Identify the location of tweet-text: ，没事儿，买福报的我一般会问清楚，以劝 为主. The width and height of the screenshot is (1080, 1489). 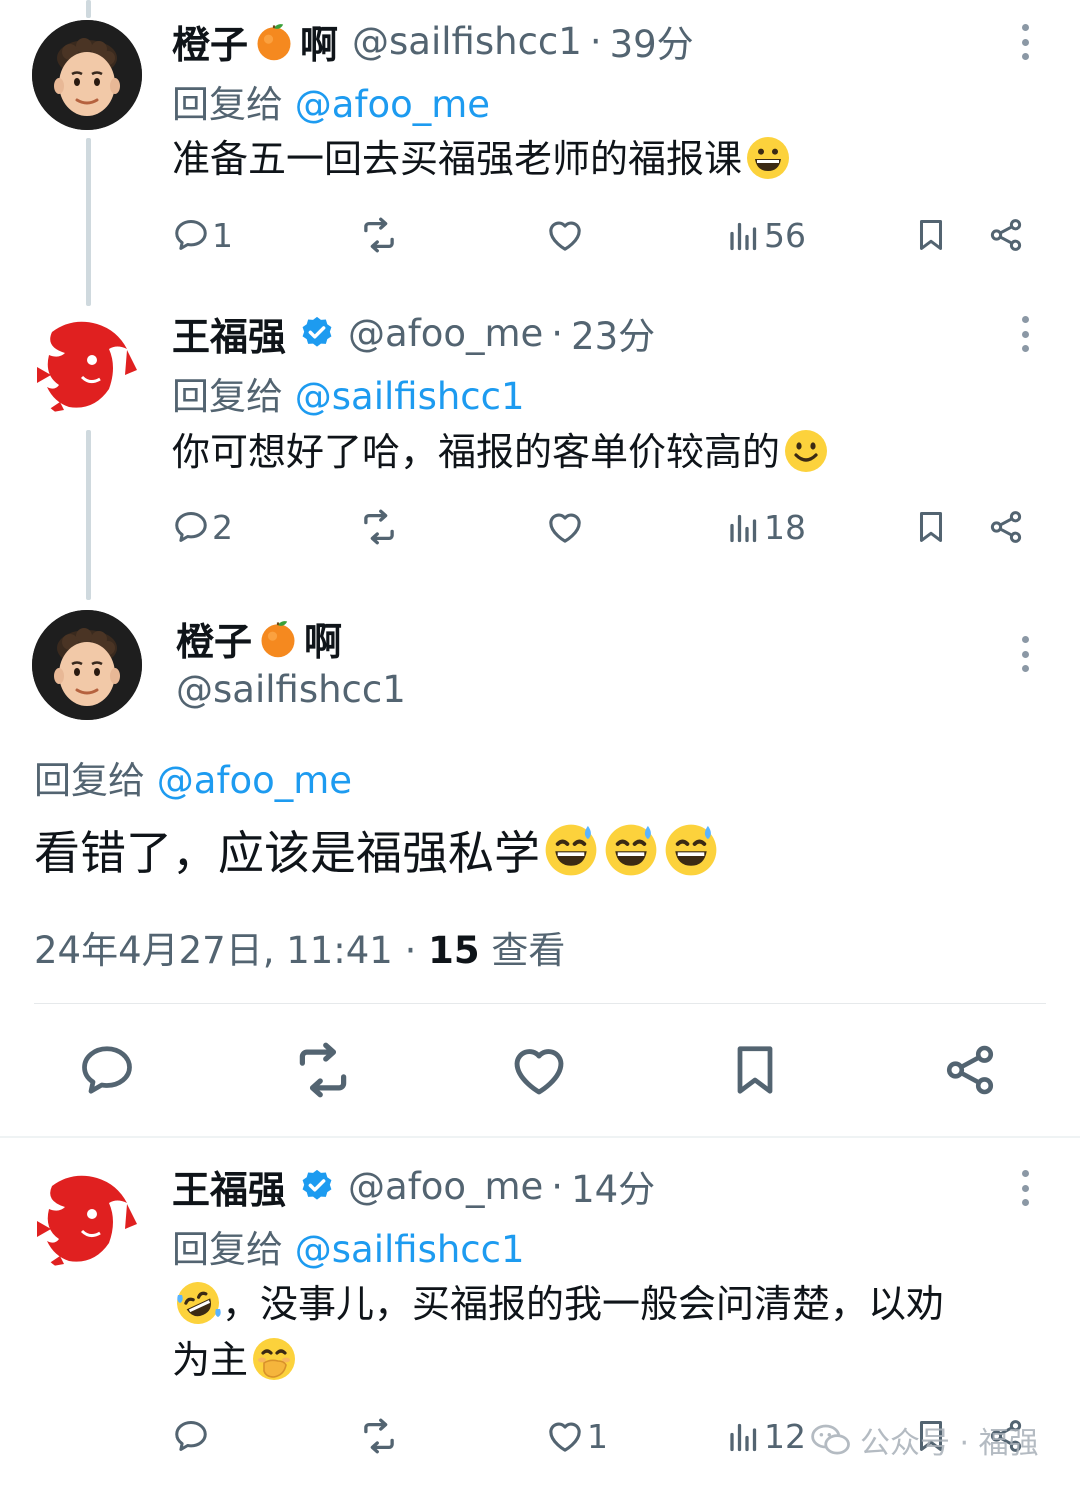
(597, 1332).